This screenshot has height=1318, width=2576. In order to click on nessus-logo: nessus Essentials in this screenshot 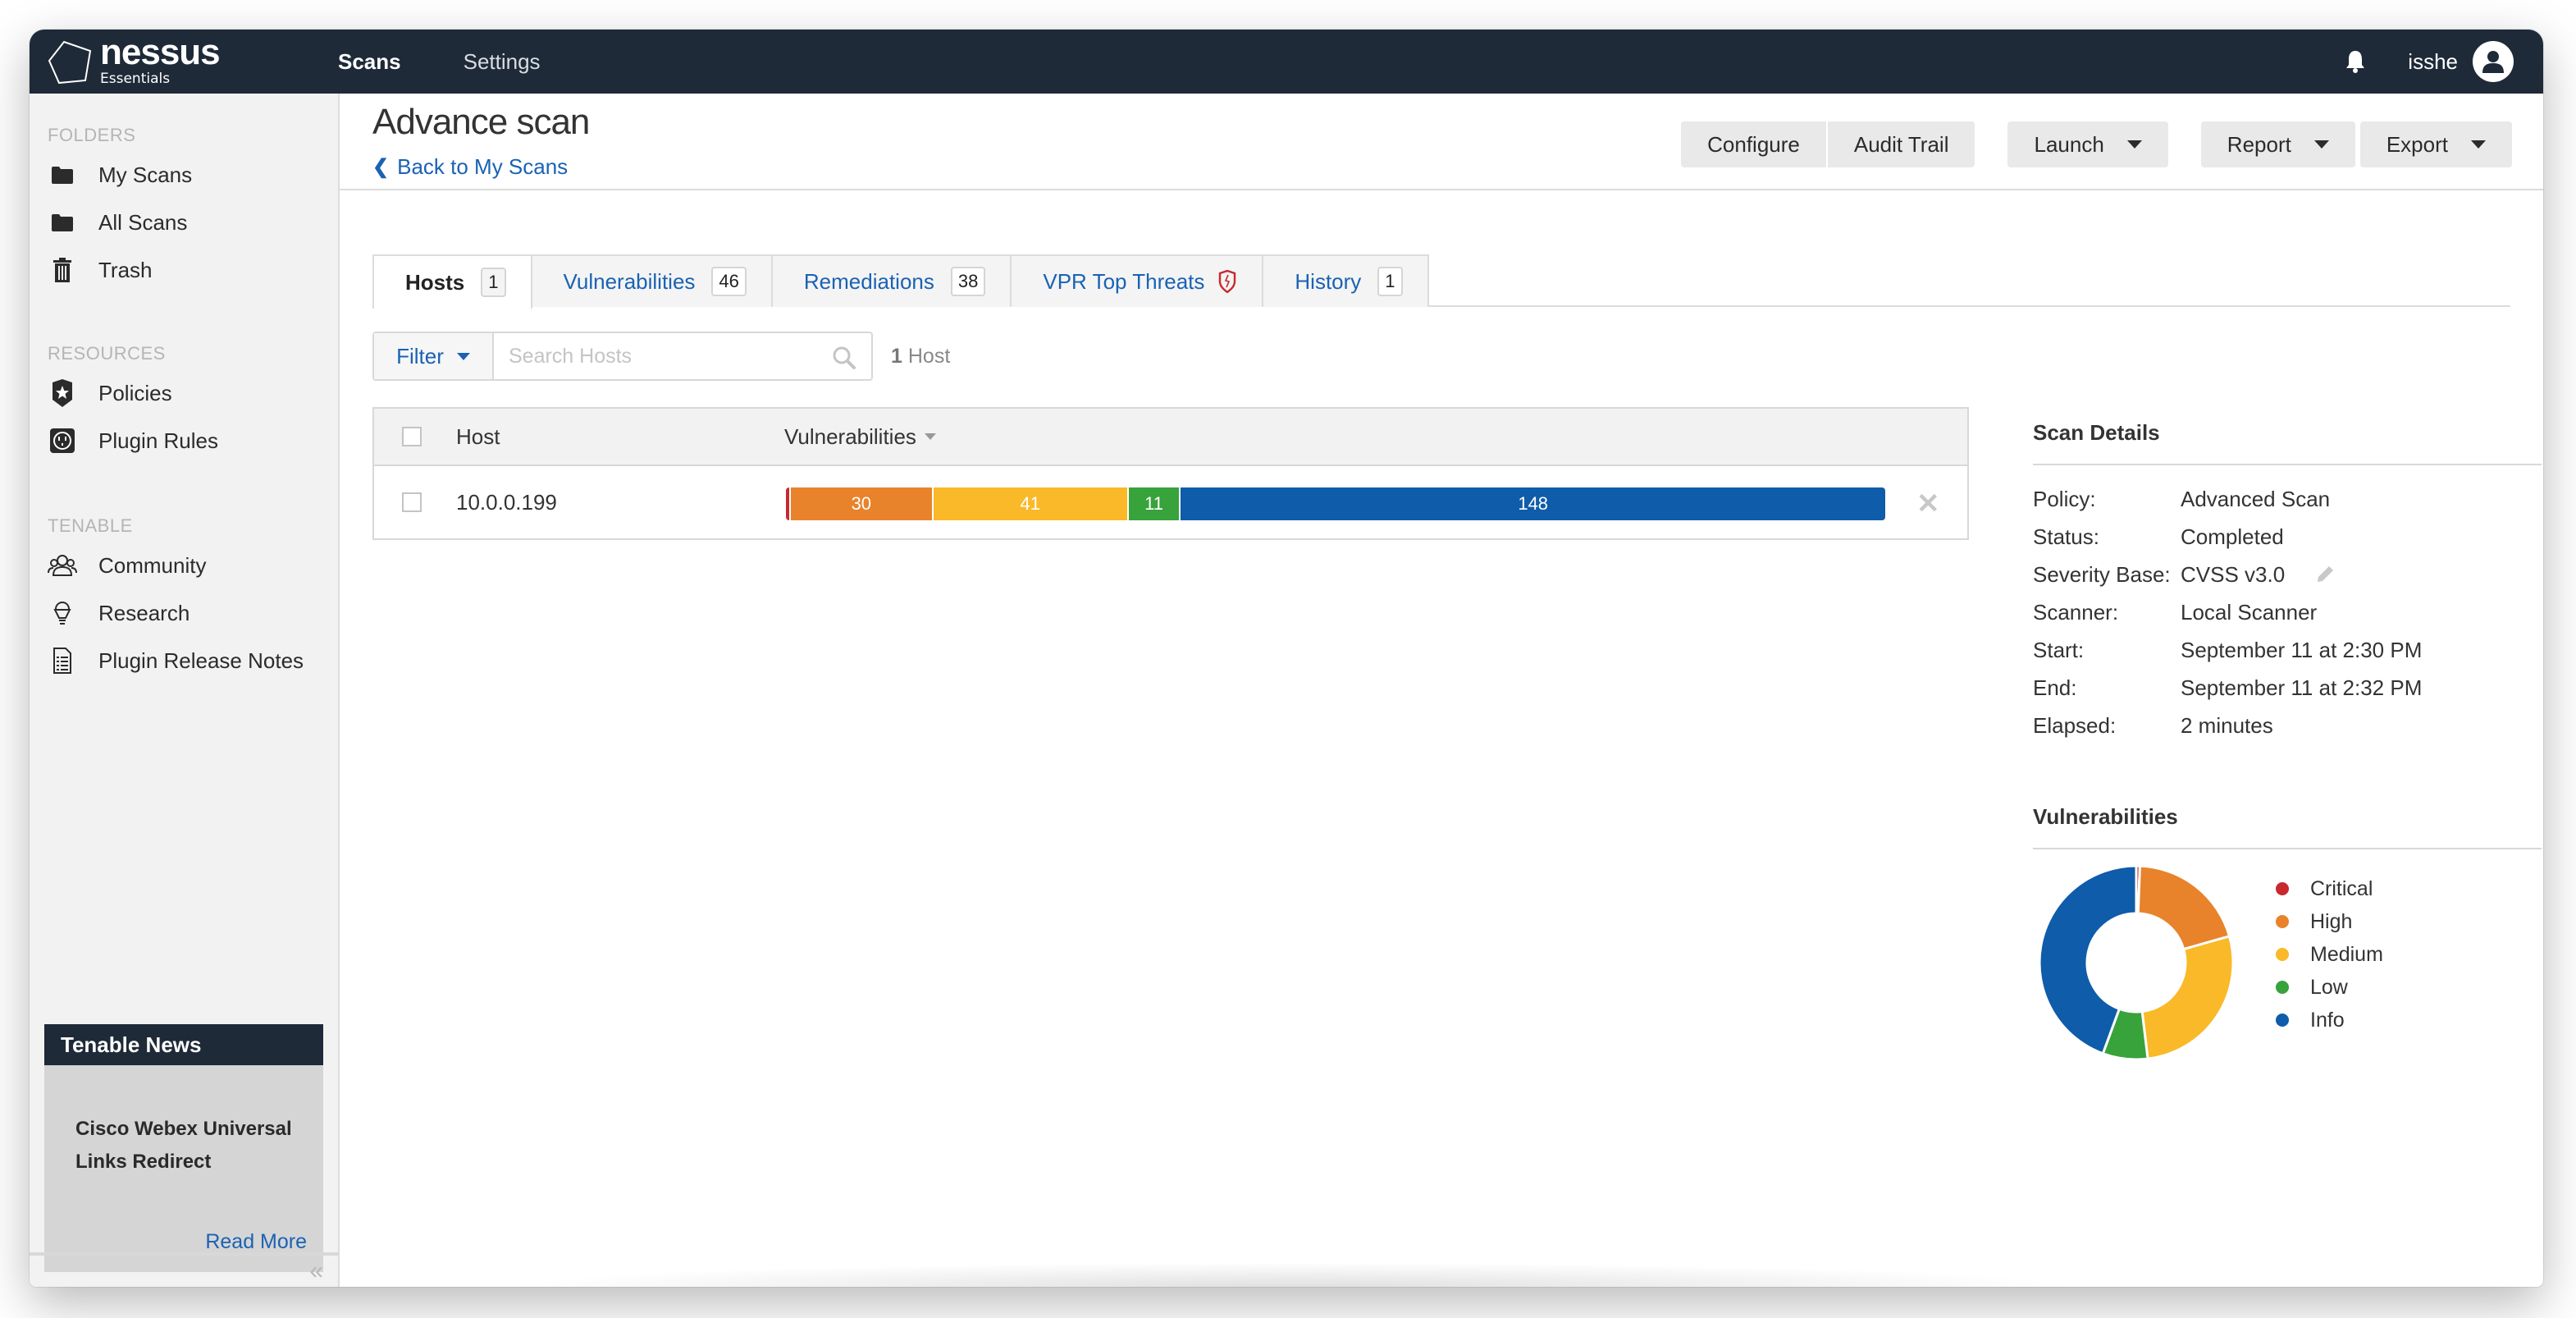, I will do `click(138, 59)`.